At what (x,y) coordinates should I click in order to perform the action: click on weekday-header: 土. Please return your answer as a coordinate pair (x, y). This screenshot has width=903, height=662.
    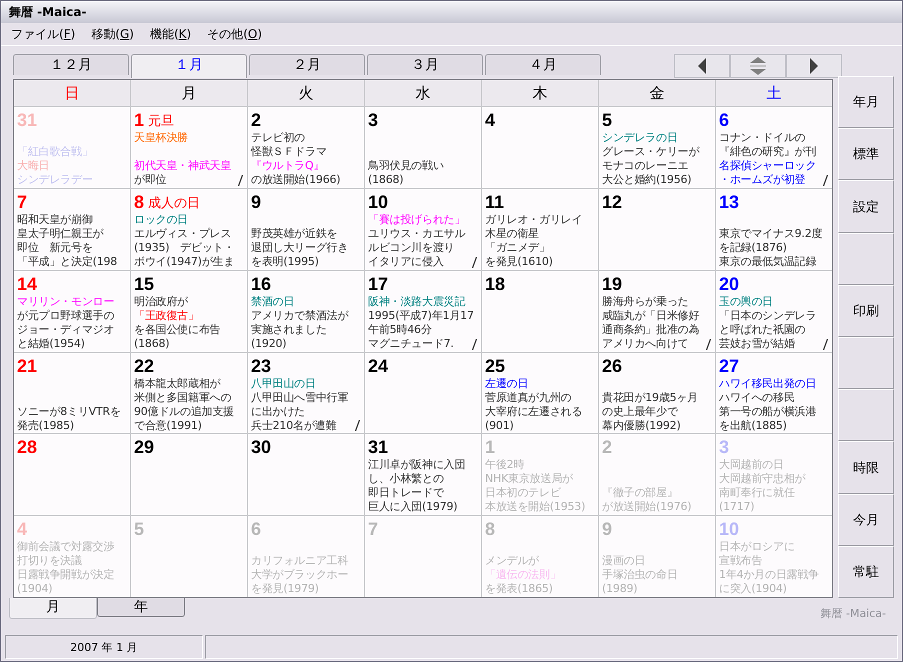
    Looking at the image, I should click on (774, 93).